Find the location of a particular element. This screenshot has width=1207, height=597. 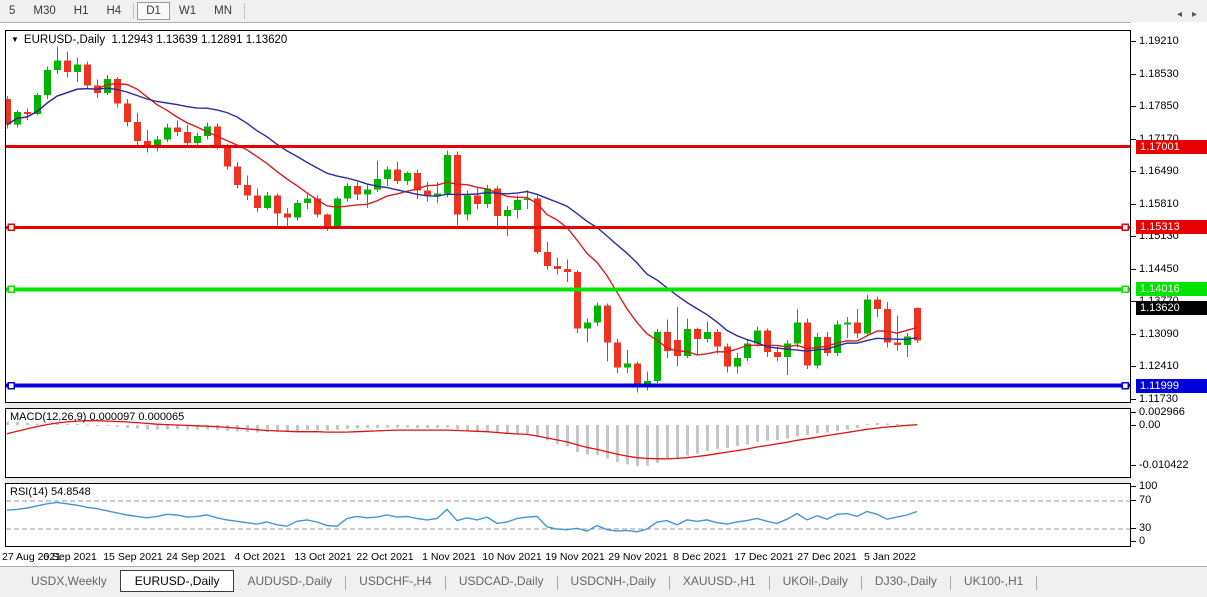

price-axis-label: 1.15810 is located at coordinates (1159, 203).